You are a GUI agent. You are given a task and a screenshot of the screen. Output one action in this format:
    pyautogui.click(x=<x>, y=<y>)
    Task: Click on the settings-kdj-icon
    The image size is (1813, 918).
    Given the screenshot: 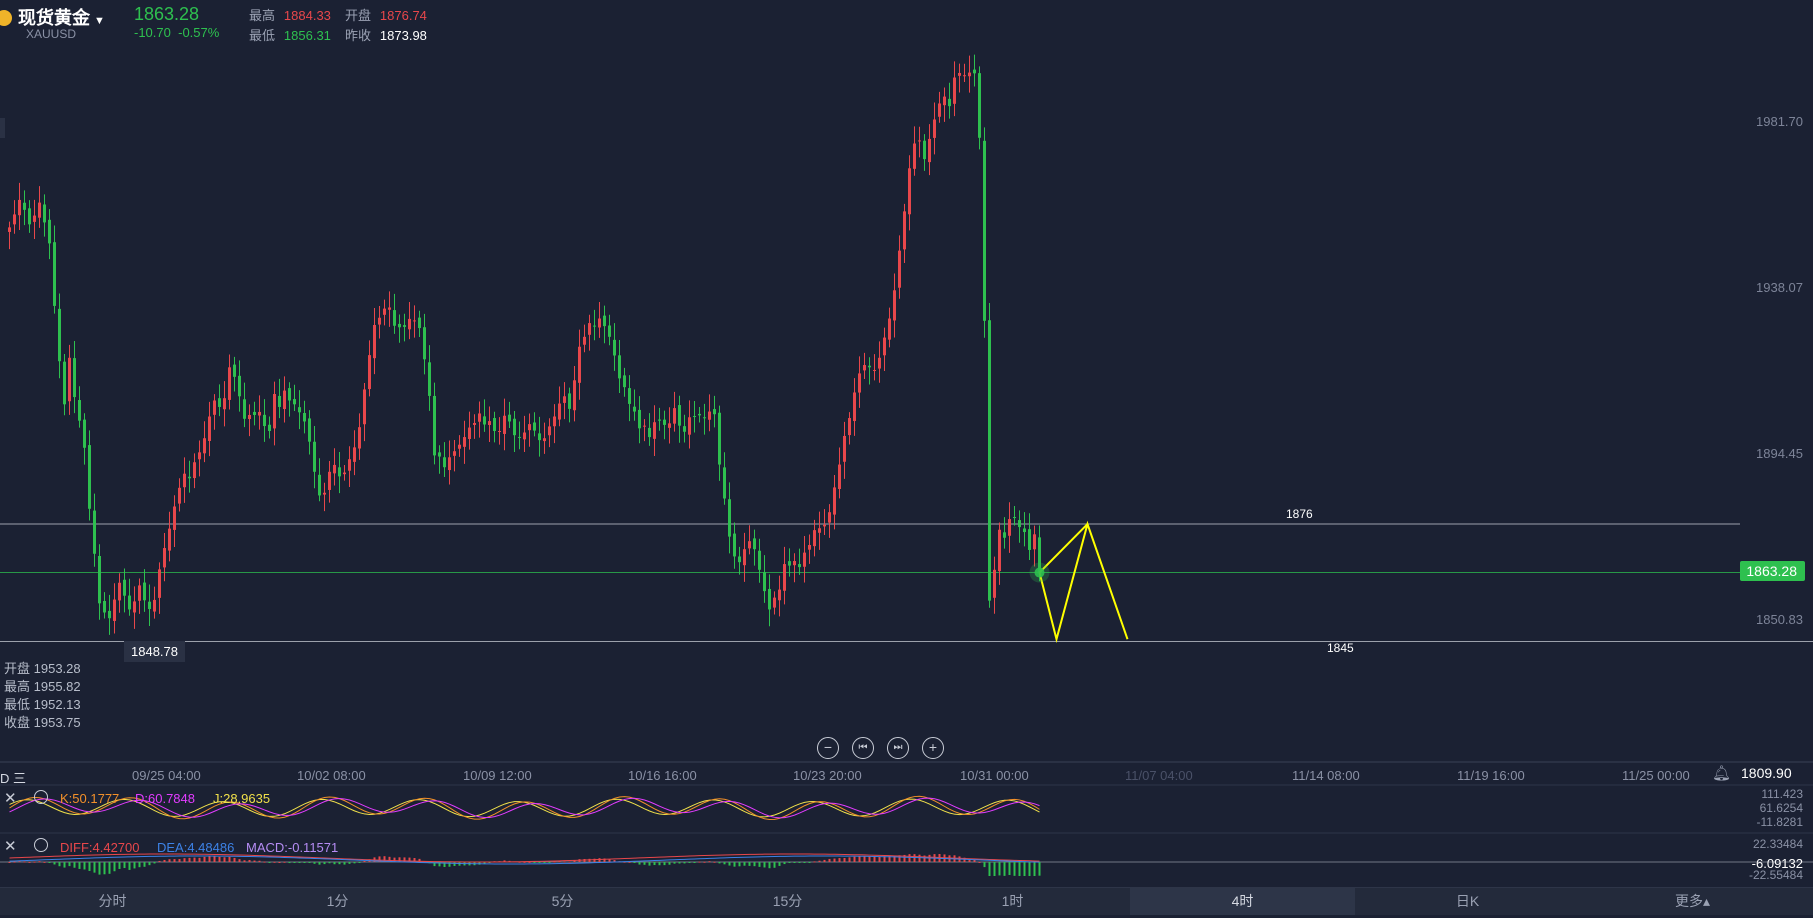 What is the action you would take?
    pyautogui.click(x=41, y=797)
    